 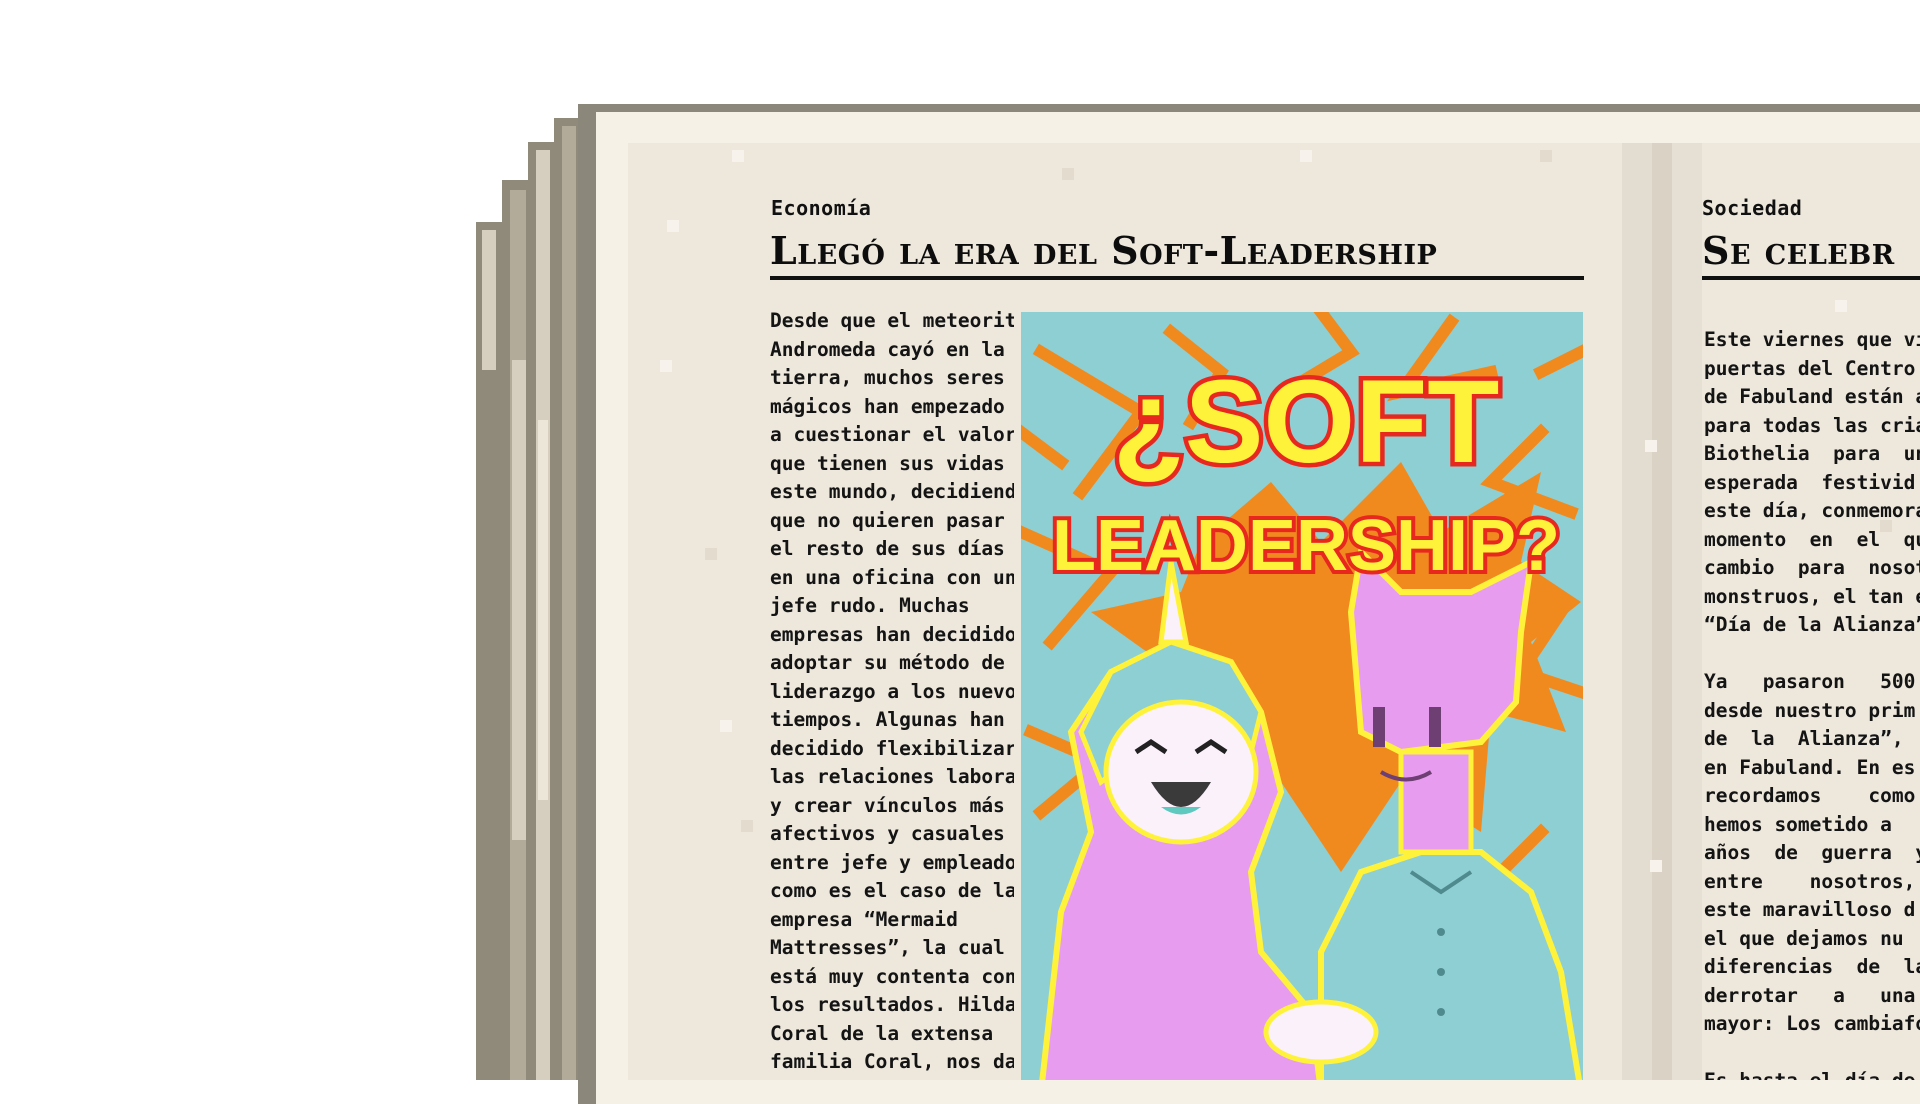 I want to click on right-article-body-line: Este viernes que vie, so click(x=1812, y=339).